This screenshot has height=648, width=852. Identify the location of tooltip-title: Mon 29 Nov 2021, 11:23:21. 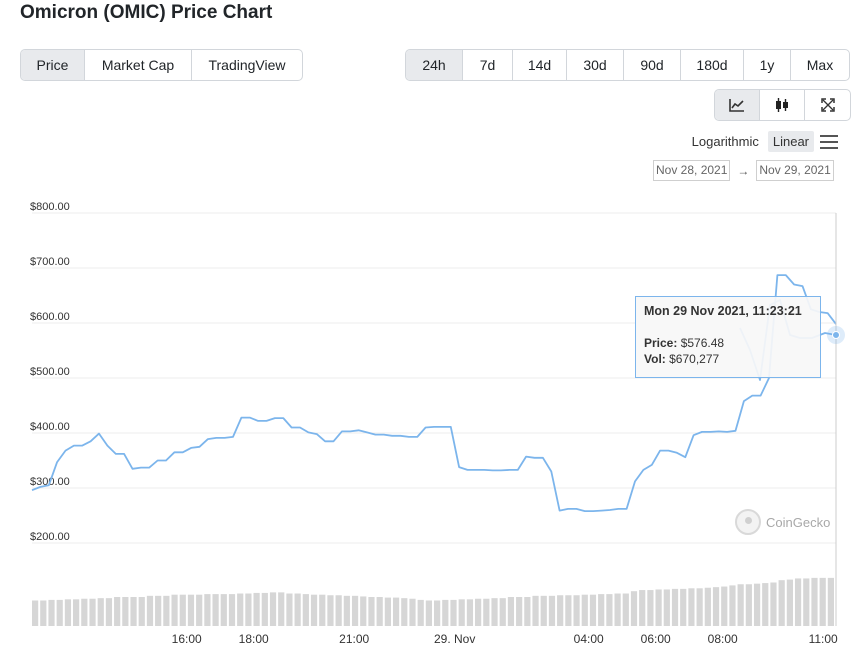
(723, 311).